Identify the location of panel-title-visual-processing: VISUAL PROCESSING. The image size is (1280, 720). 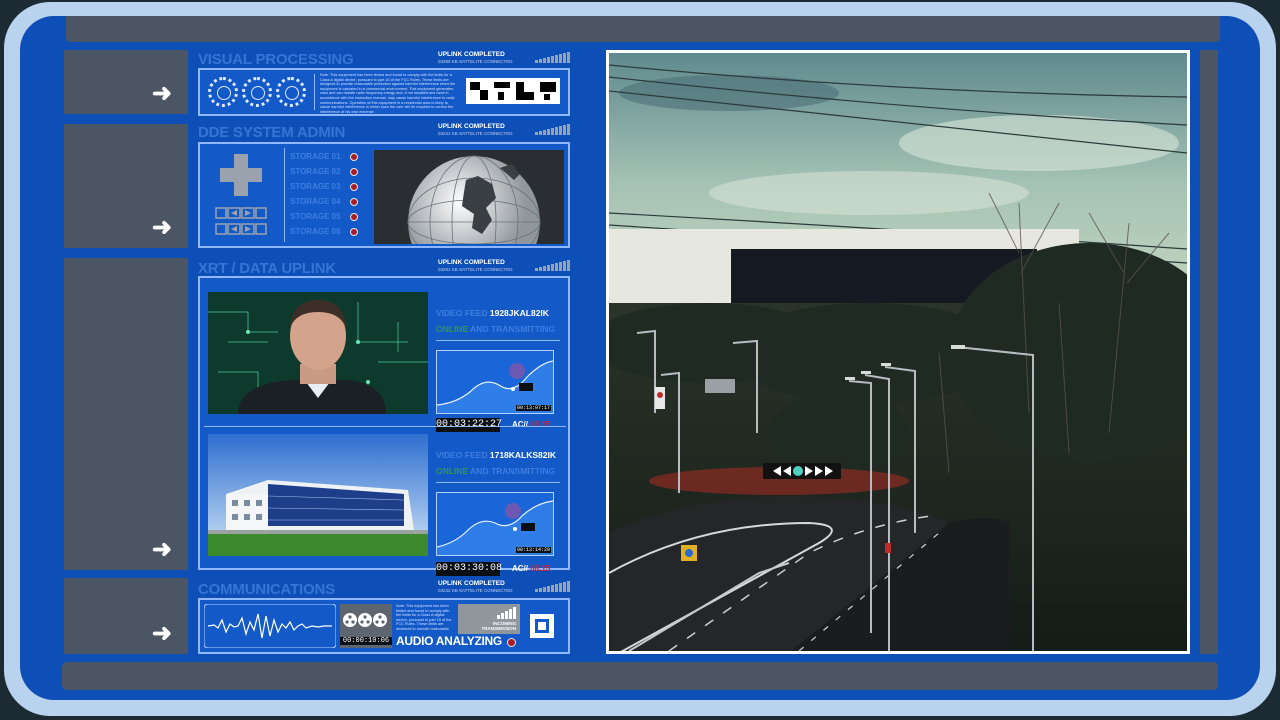
(276, 59).